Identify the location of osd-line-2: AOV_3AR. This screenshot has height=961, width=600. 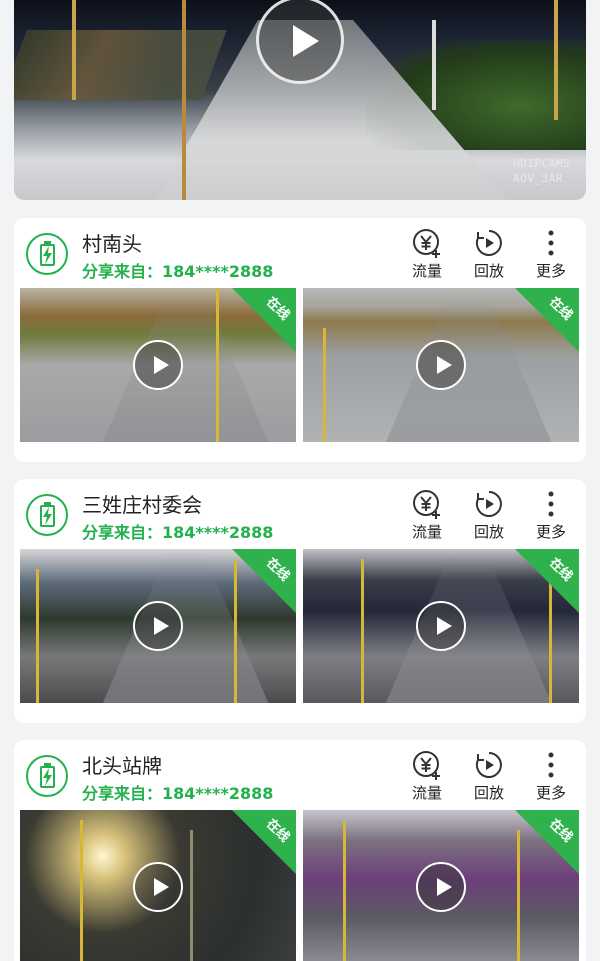
(538, 178).